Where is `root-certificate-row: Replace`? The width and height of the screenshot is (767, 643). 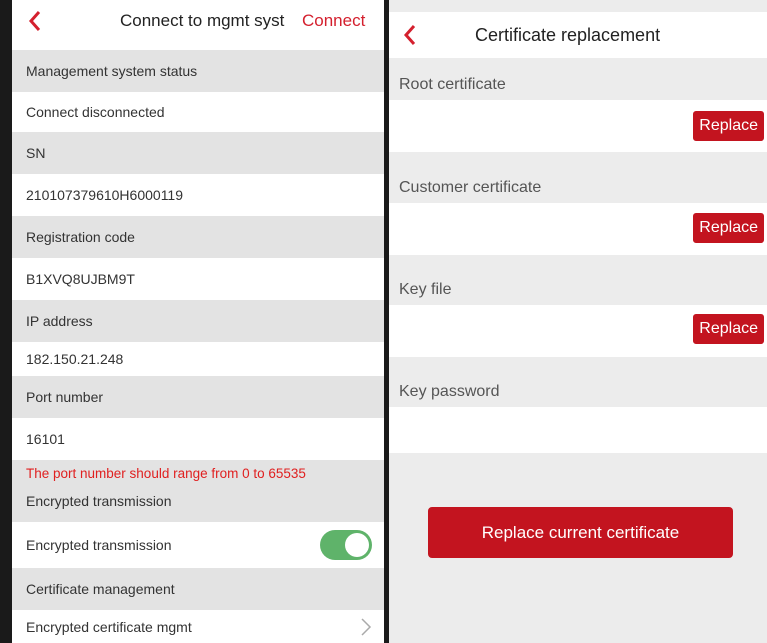 root-certificate-row: Replace is located at coordinates (578, 126).